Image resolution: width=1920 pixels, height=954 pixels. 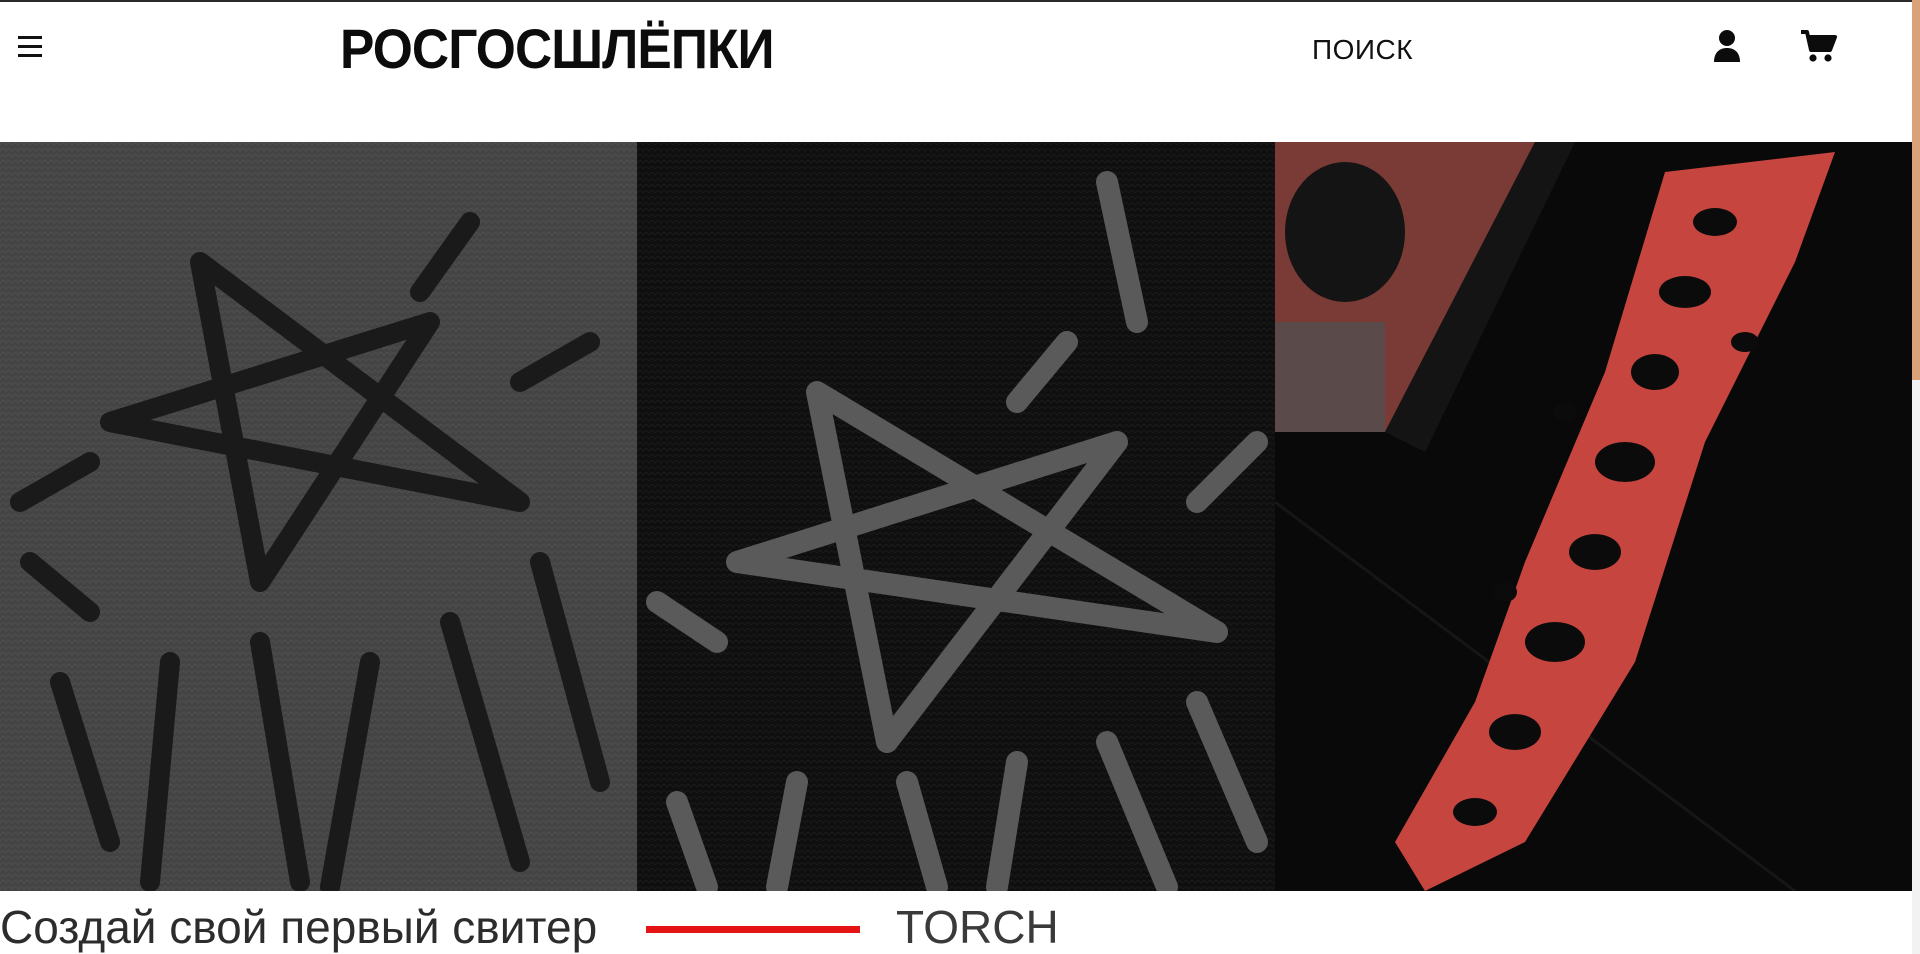 I want to click on promo-divider, so click(x=753, y=929).